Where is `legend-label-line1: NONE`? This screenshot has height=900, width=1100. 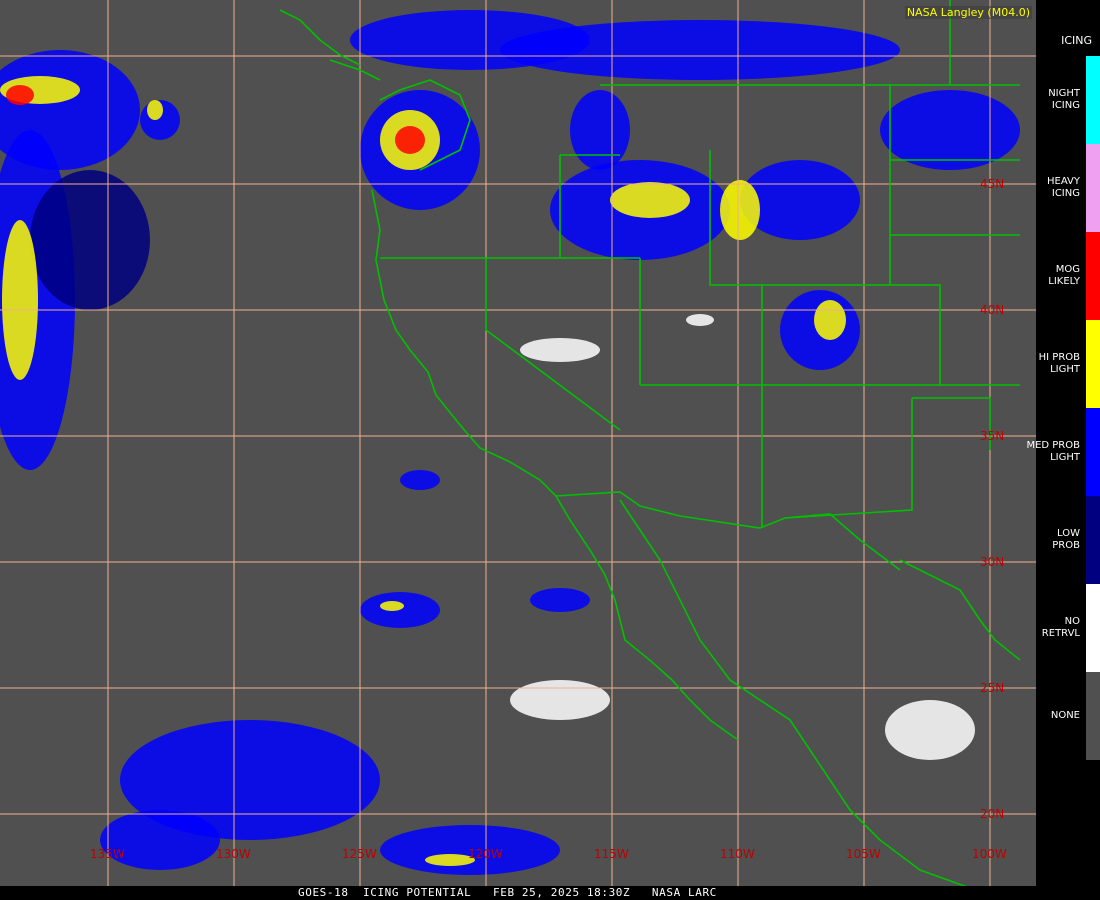 legend-label-line1: NONE is located at coordinates (1065, 715).